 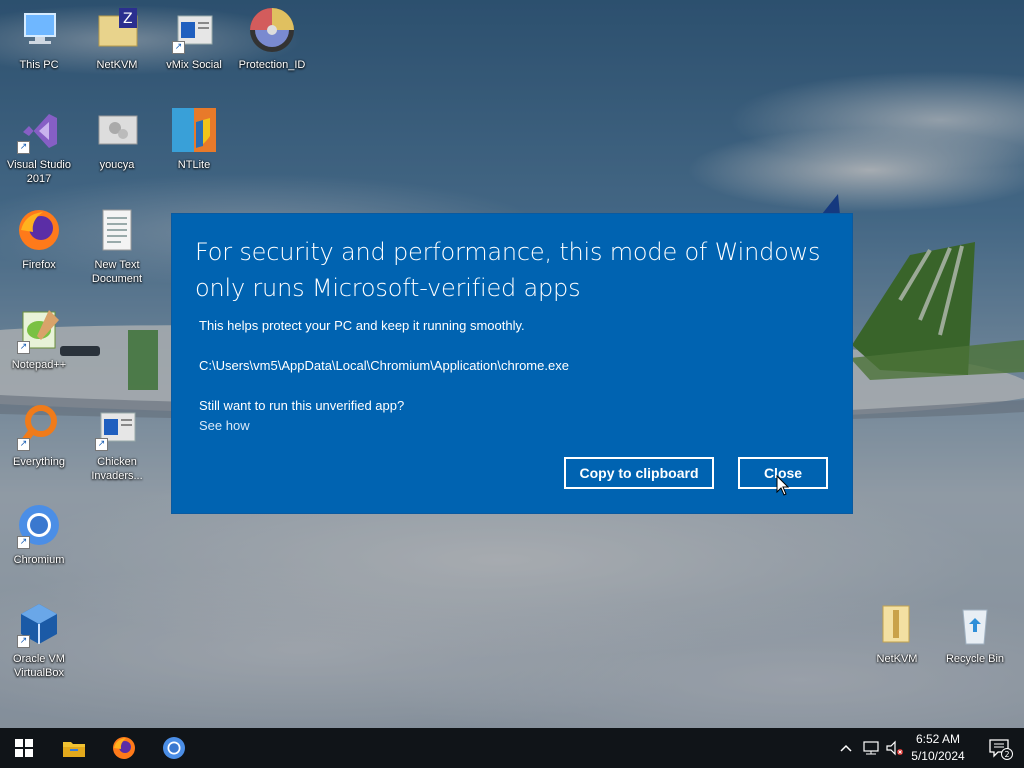 I want to click on windows-logo-icon, so click(x=24, y=748).